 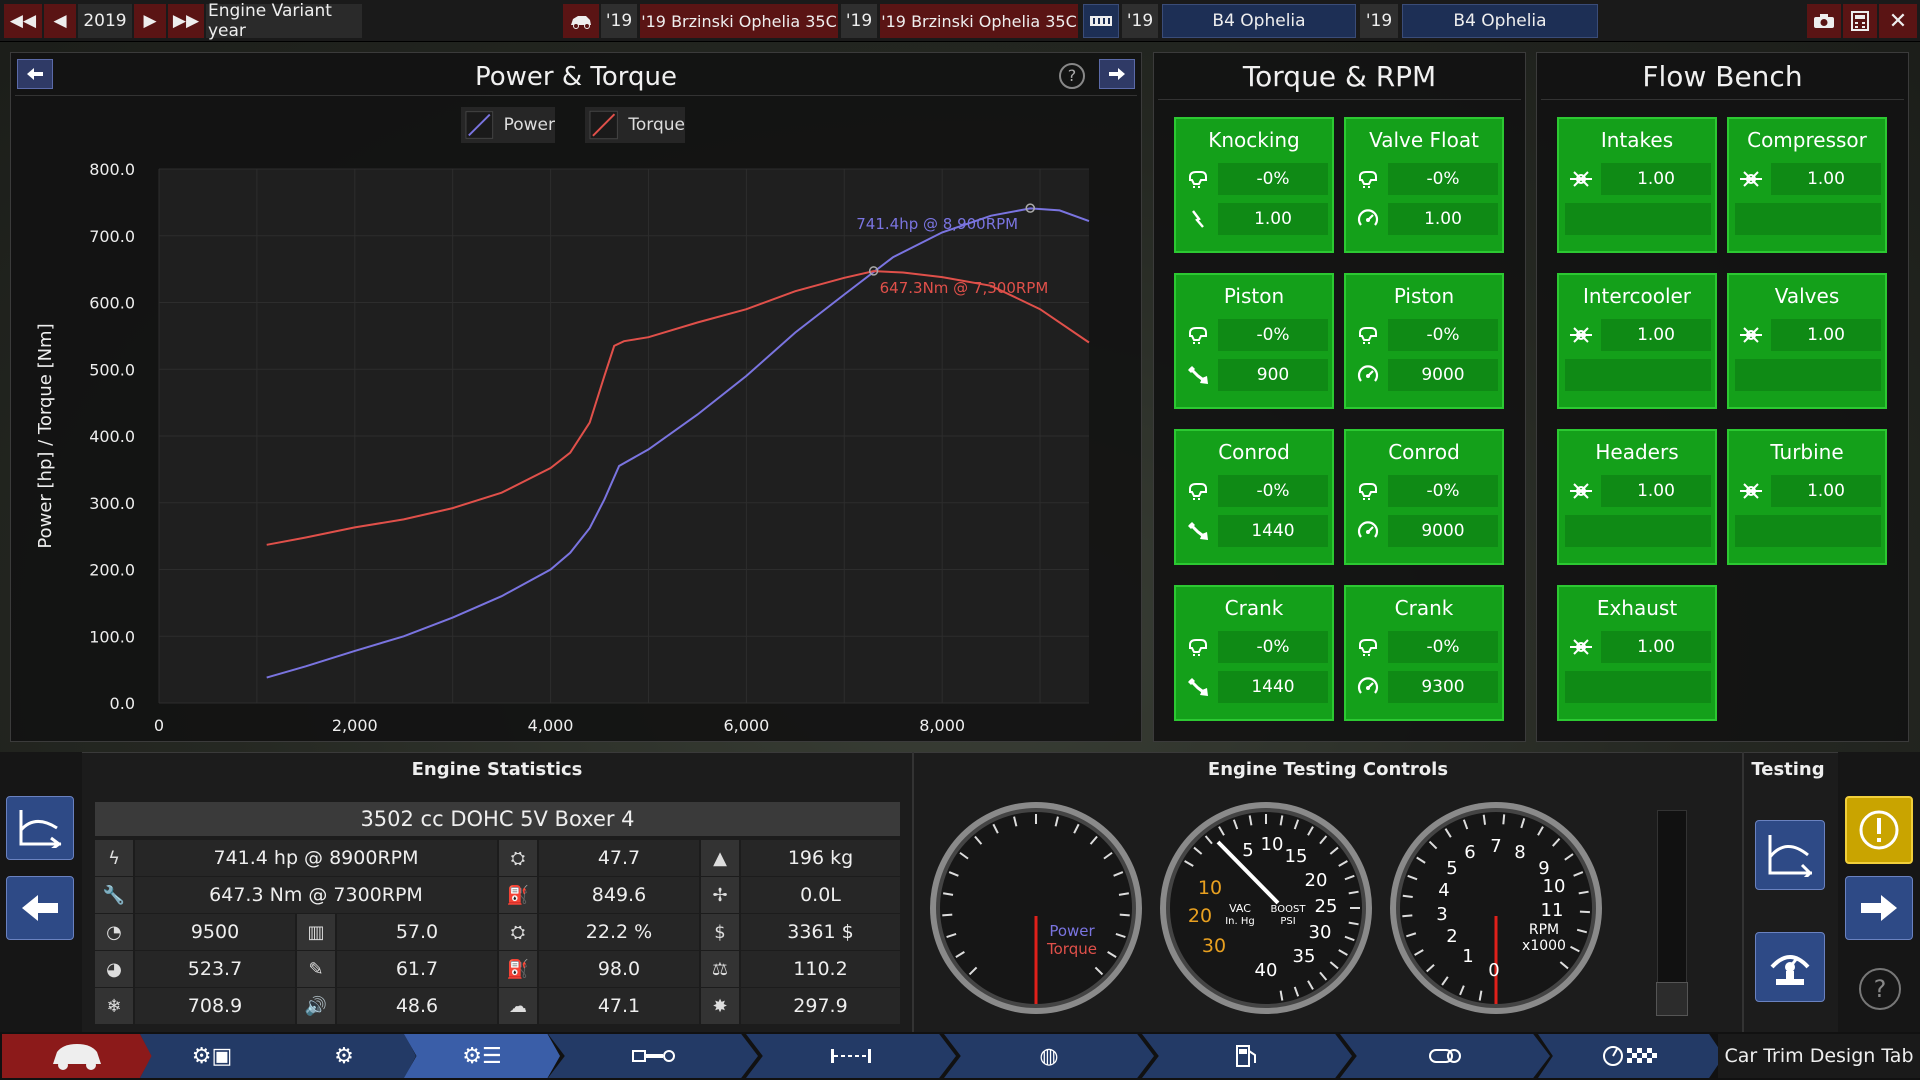 What do you see at coordinates (1631, 1056) in the screenshot?
I see `tab-trim-design` at bounding box center [1631, 1056].